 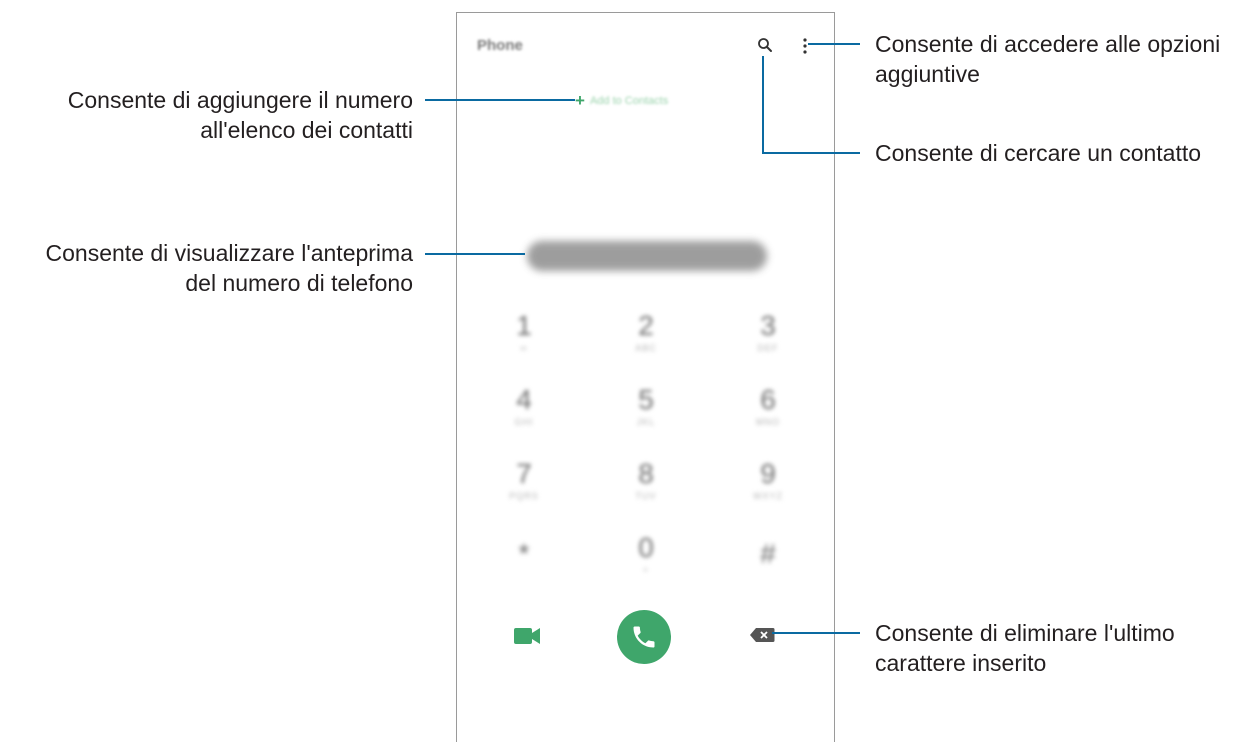 What do you see at coordinates (763, 105) in the screenshot?
I see `callout-line-search-vertical` at bounding box center [763, 105].